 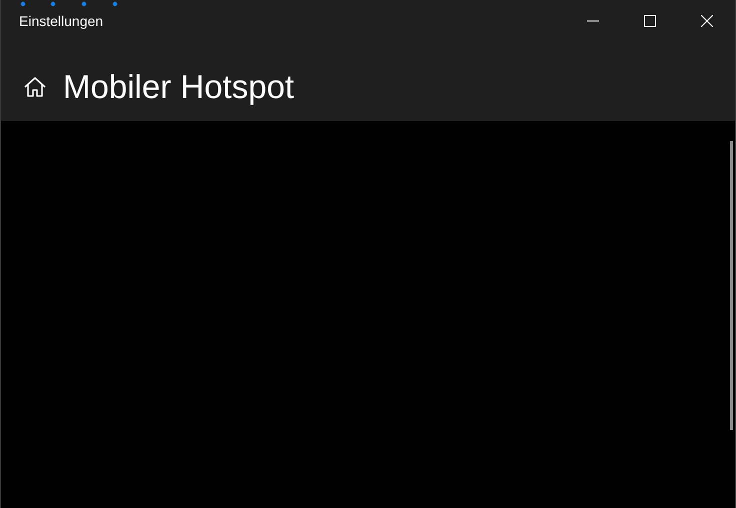 I want to click on scrollbar, so click(x=731, y=285).